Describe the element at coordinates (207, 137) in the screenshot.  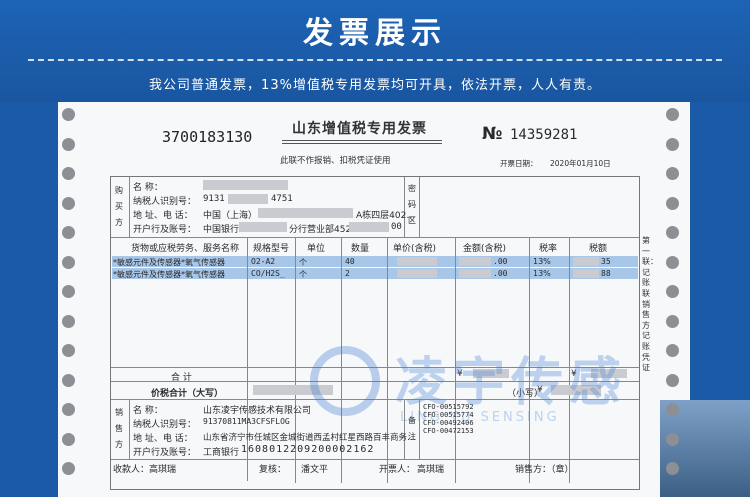
I see `invoice-code: 3700183130` at that location.